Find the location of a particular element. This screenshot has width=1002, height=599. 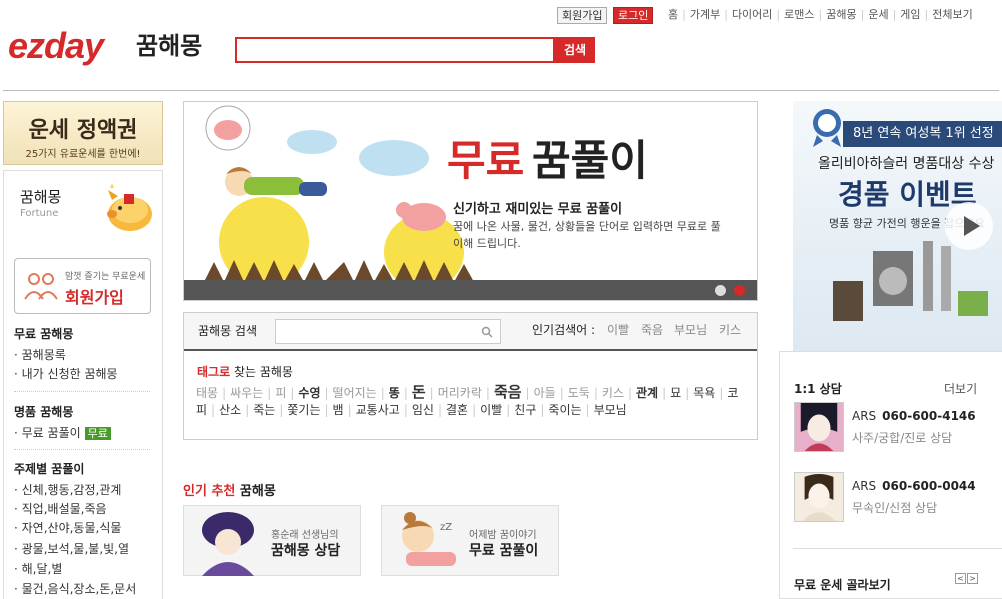

tag-link: 도둑 is located at coordinates (579, 393).